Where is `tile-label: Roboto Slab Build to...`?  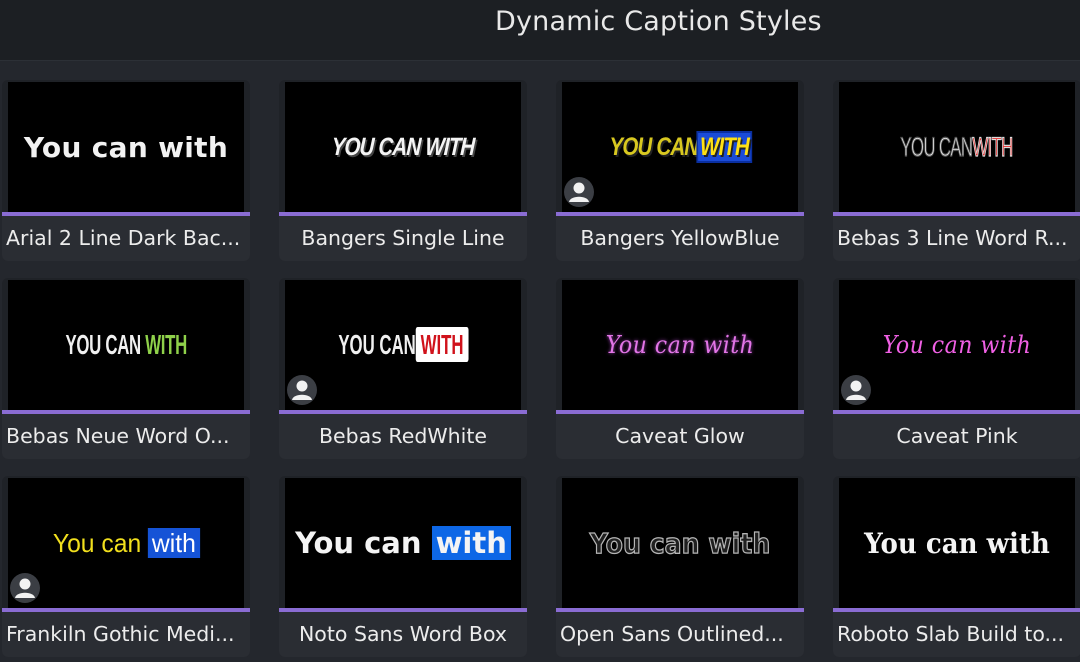 tile-label: Roboto Slab Build to... is located at coordinates (956, 634).